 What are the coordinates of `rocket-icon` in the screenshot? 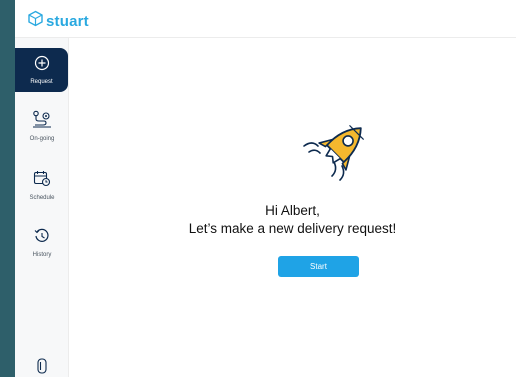 It's located at (335, 154).